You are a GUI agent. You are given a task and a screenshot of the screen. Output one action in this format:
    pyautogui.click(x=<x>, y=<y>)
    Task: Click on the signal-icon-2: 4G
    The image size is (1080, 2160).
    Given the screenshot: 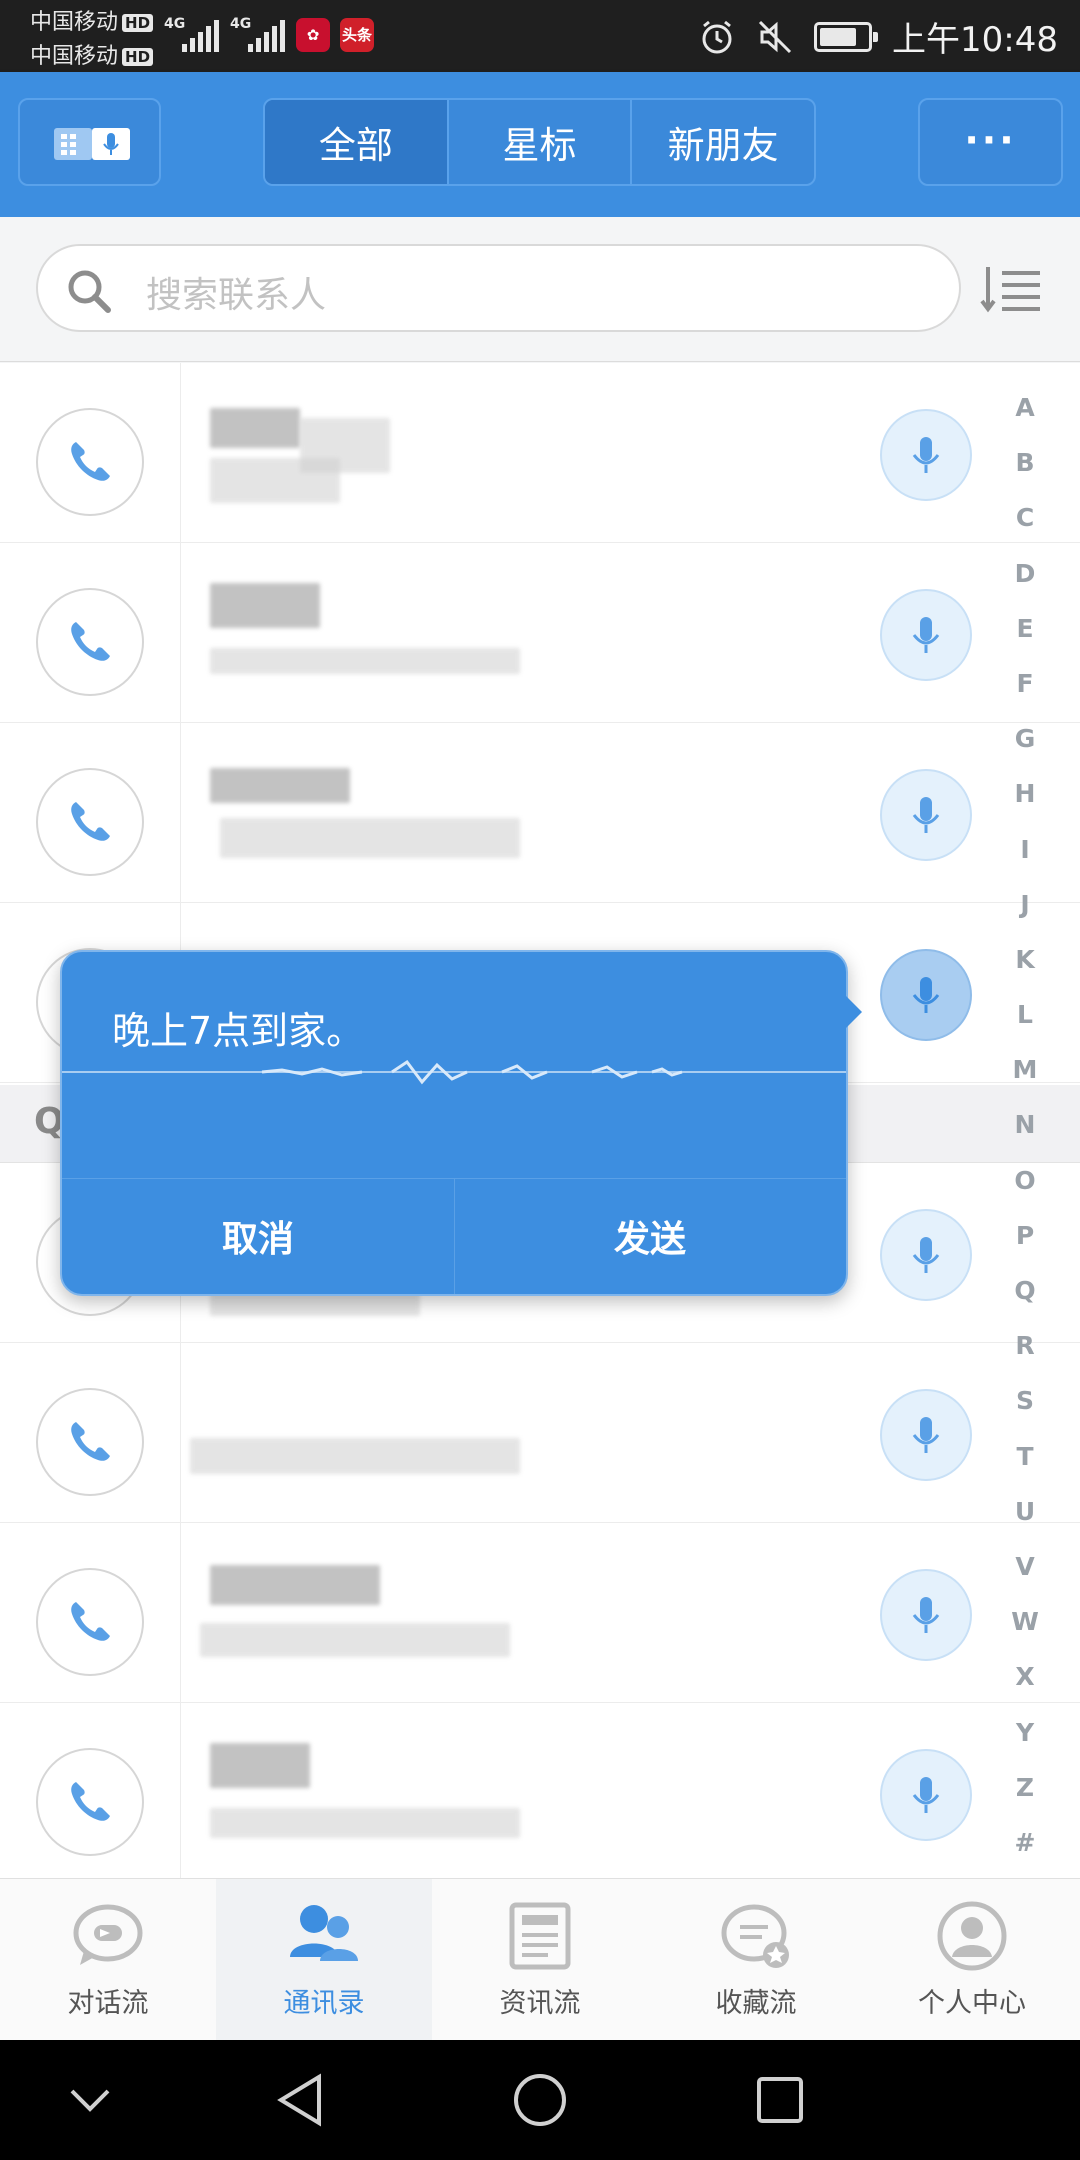 What is the action you would take?
    pyautogui.click(x=257, y=34)
    